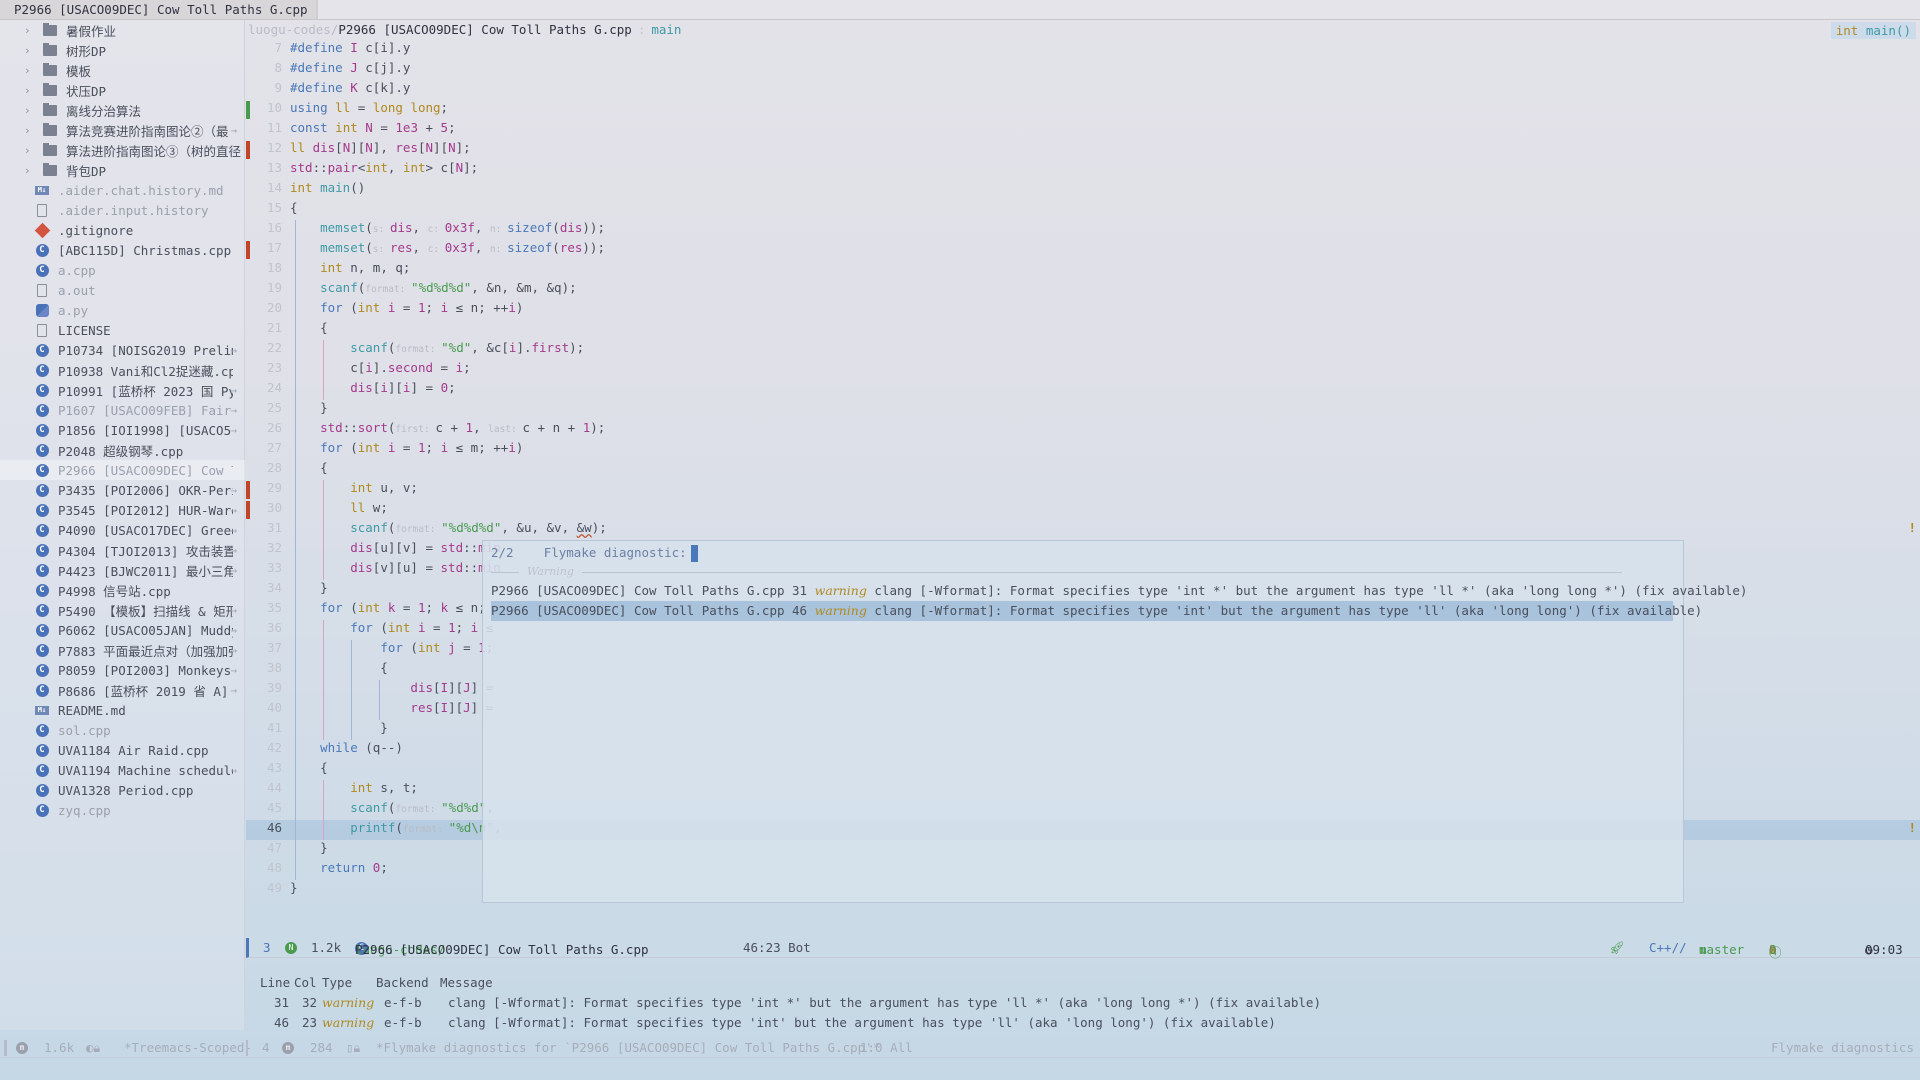 The width and height of the screenshot is (1920, 1080). I want to click on tree-file: CP1607 [USACO09FEB] Fair Sh→, so click(122, 410).